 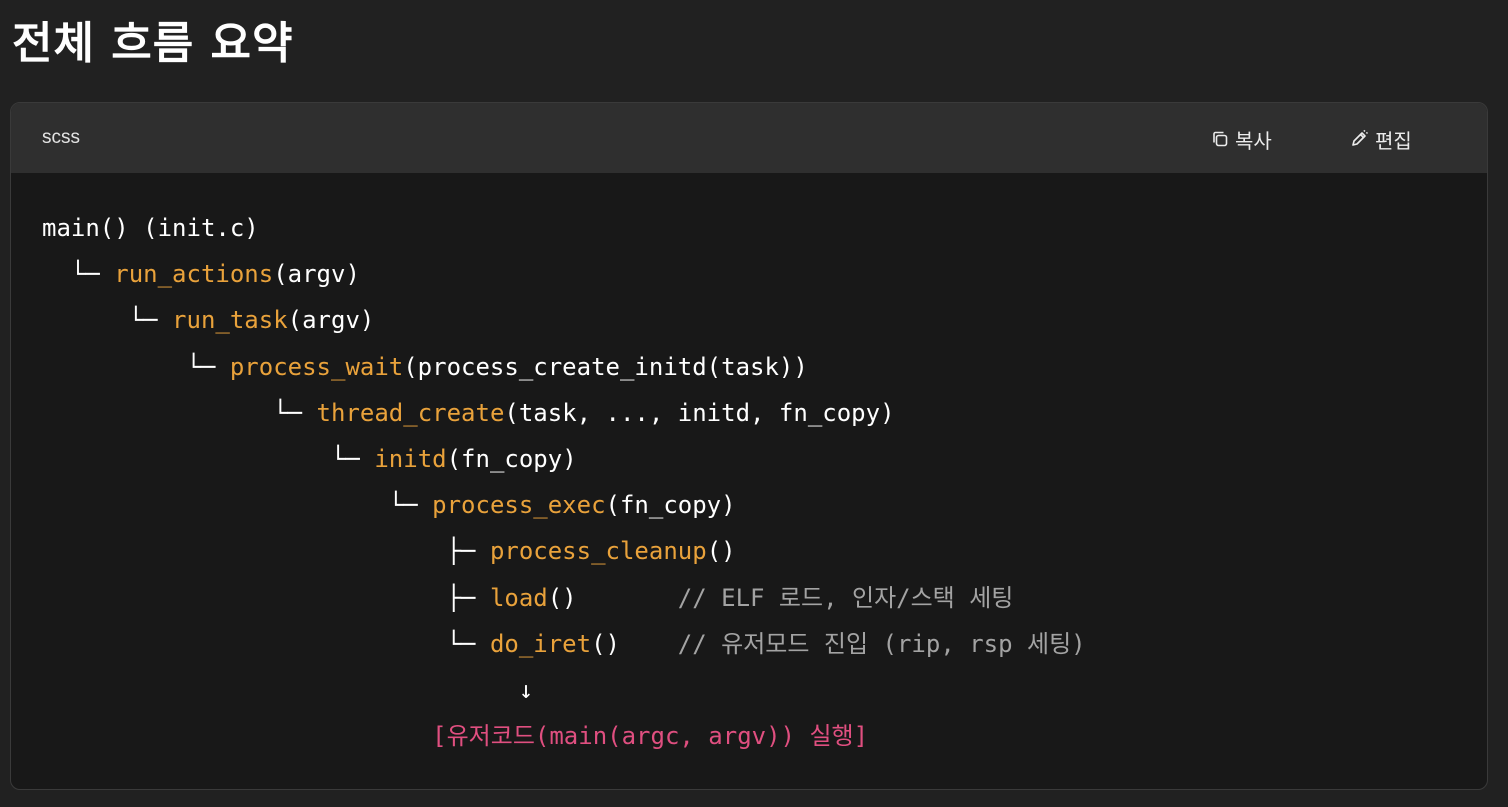 What do you see at coordinates (1393, 140) in the screenshot?
I see `edit-button-label: 편집` at bounding box center [1393, 140].